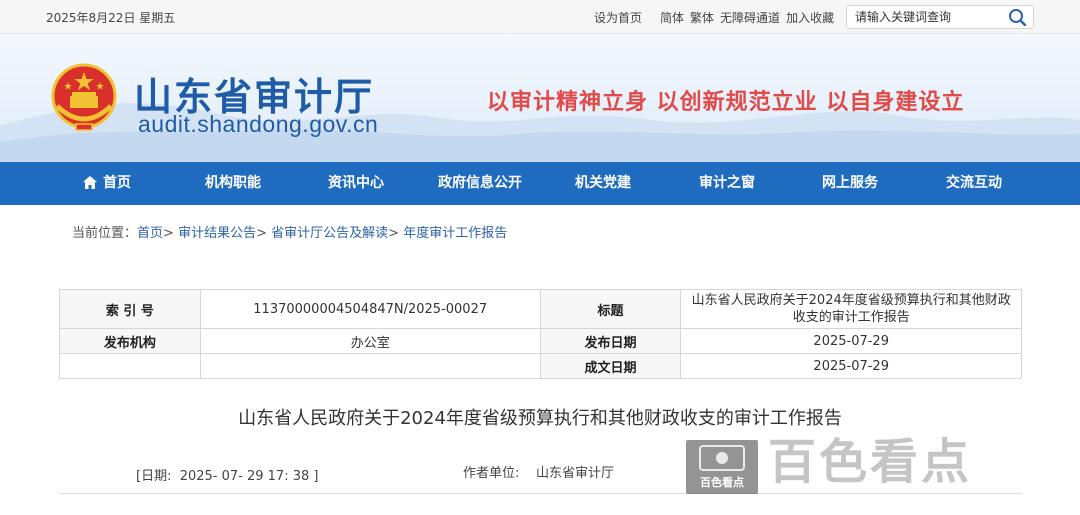 The height and width of the screenshot is (515, 1080). Describe the element at coordinates (610, 309) in the screenshot. I see `title-label: 标题` at that location.